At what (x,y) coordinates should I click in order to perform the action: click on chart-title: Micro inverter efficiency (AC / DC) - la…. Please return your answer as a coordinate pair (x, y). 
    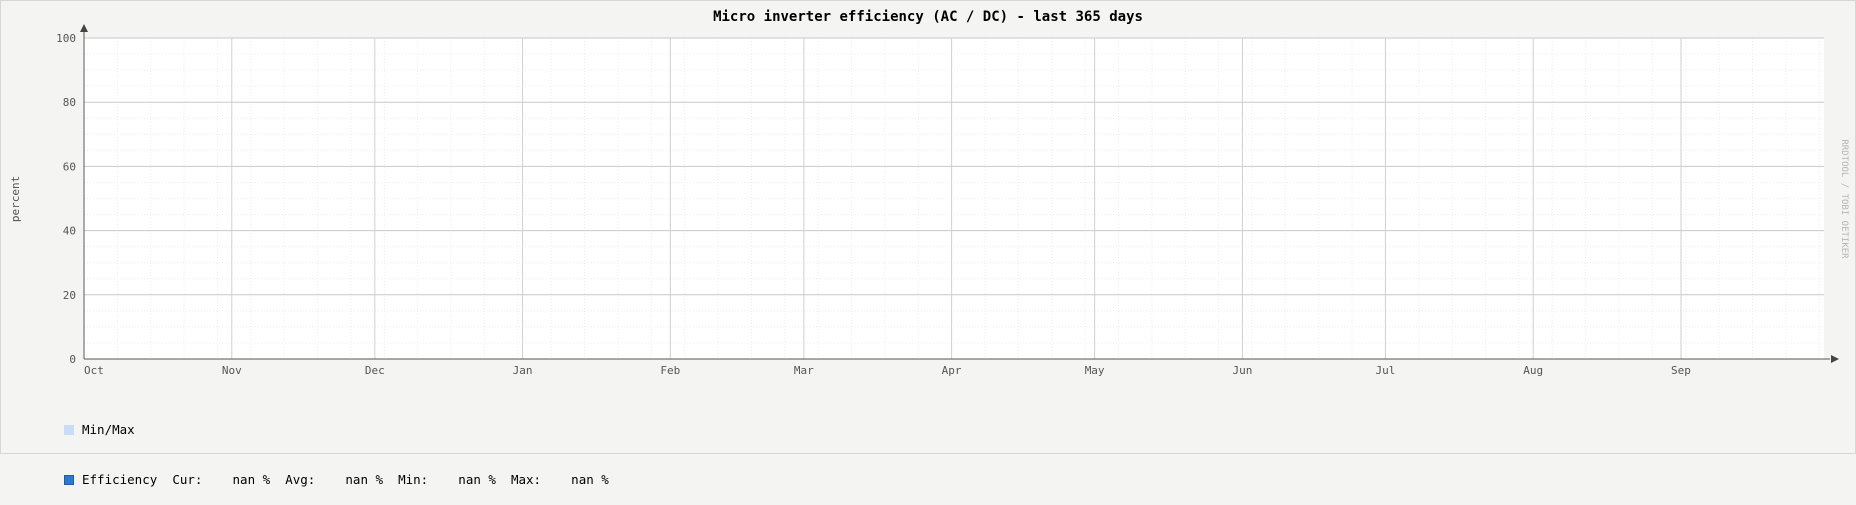
    Looking at the image, I should click on (928, 17).